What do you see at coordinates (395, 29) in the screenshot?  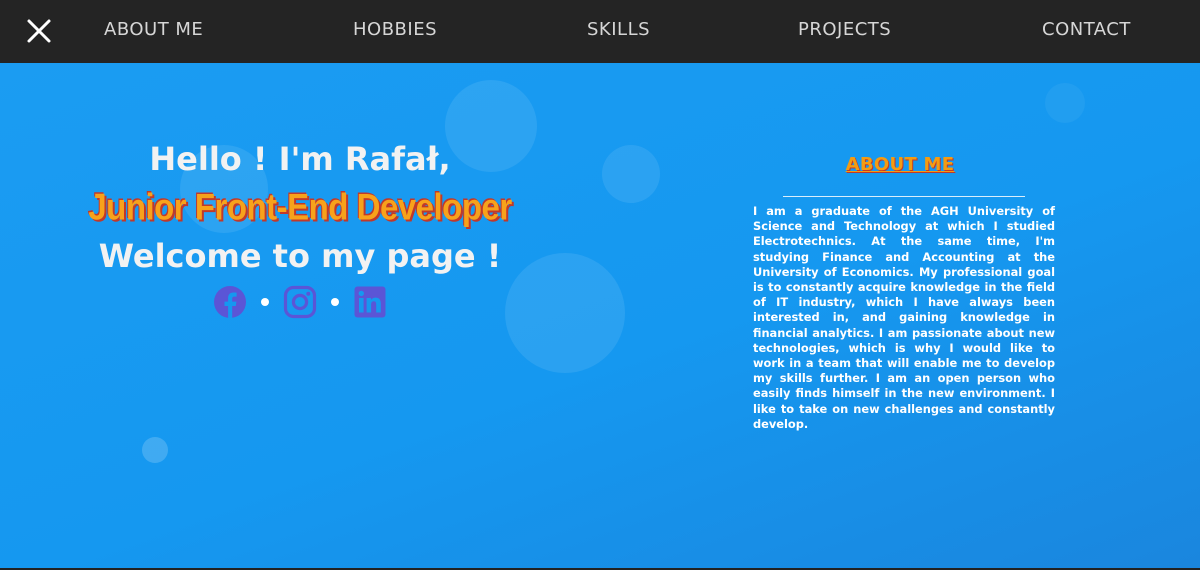 I see `nav-link-hobbies: HOBBIES` at bounding box center [395, 29].